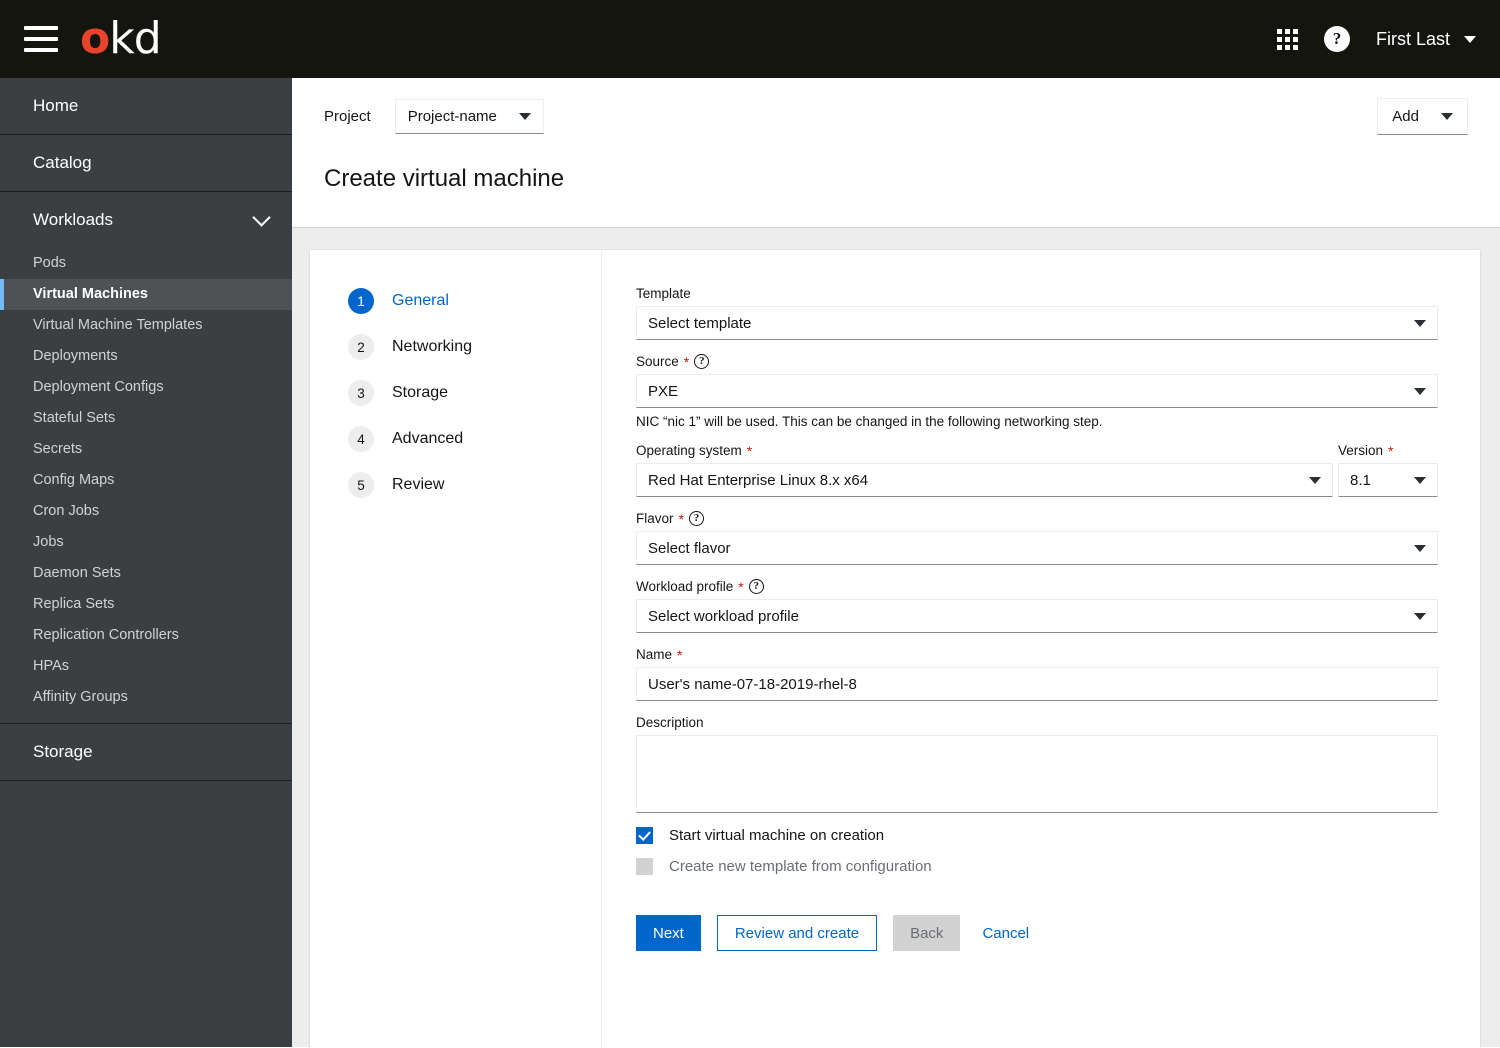  Describe the element at coordinates (723, 616) in the screenshot. I see `workload-profile-value: Select workload profile` at that location.